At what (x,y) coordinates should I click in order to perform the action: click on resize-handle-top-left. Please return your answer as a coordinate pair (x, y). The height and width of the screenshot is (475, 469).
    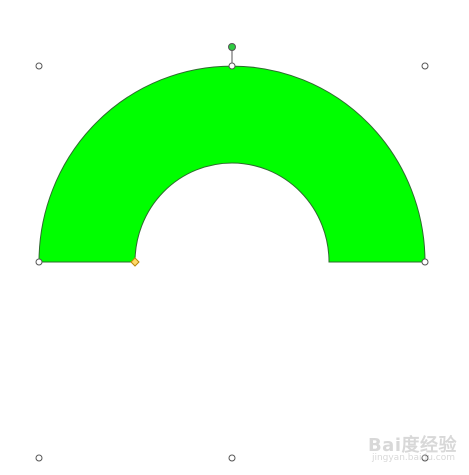
    Looking at the image, I should click on (39, 66).